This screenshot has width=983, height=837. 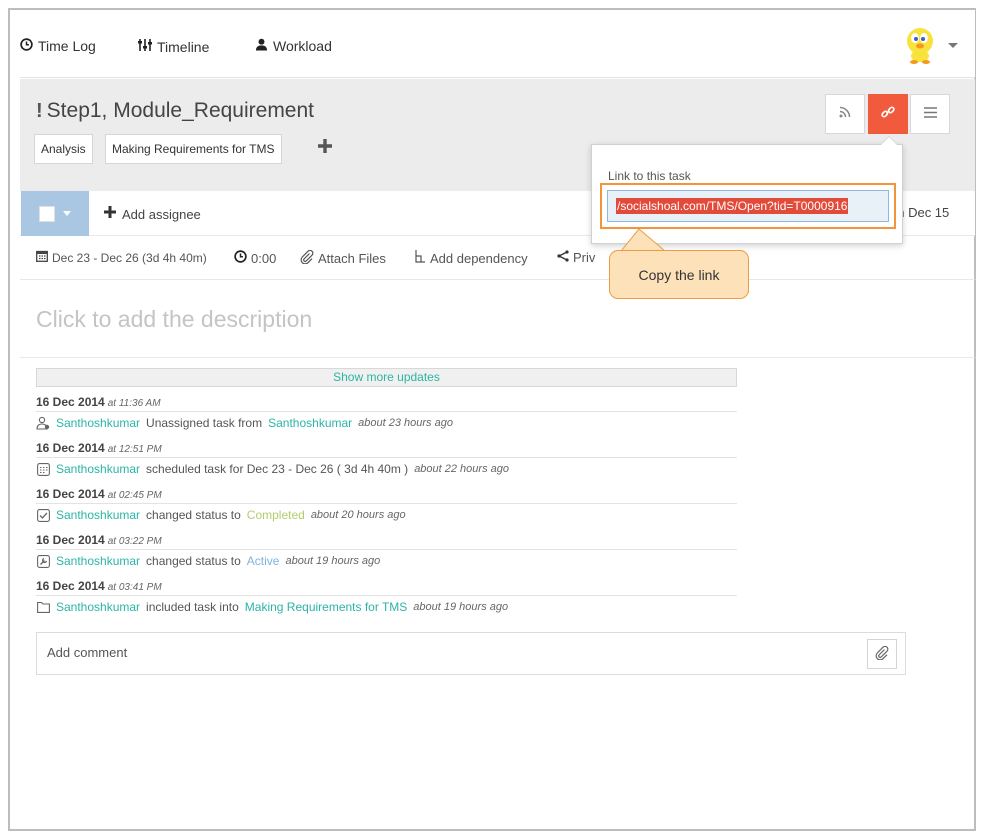 What do you see at coordinates (461, 469) in the screenshot?
I see `update-ago: about 22 hours ago` at bounding box center [461, 469].